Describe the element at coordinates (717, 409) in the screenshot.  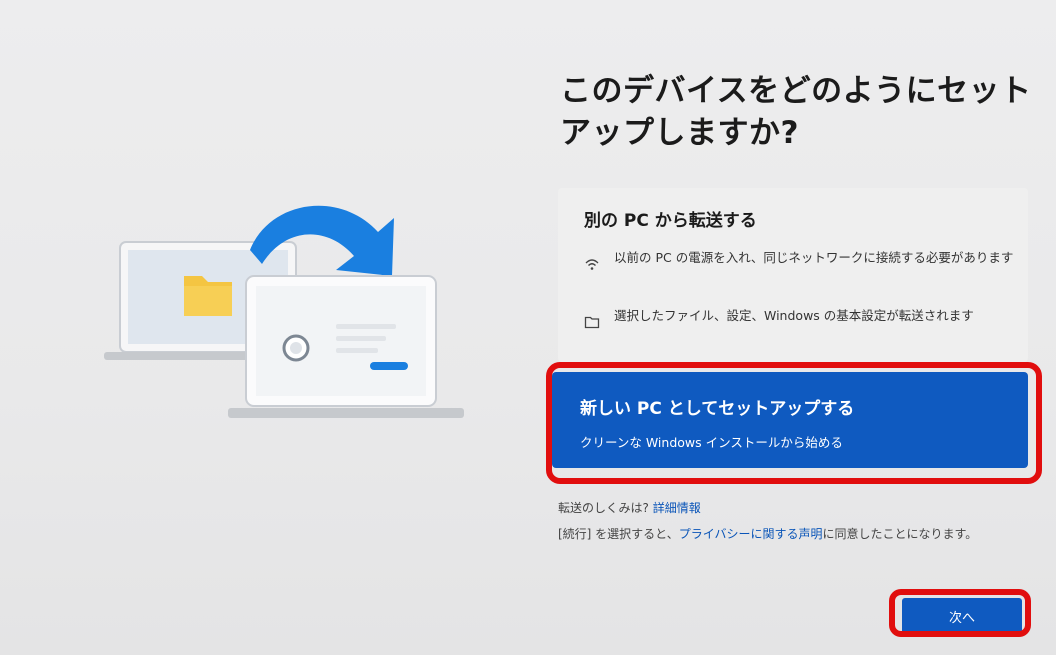
I see `new-pc-option-title: 新しい PC としてセットアップする` at that location.